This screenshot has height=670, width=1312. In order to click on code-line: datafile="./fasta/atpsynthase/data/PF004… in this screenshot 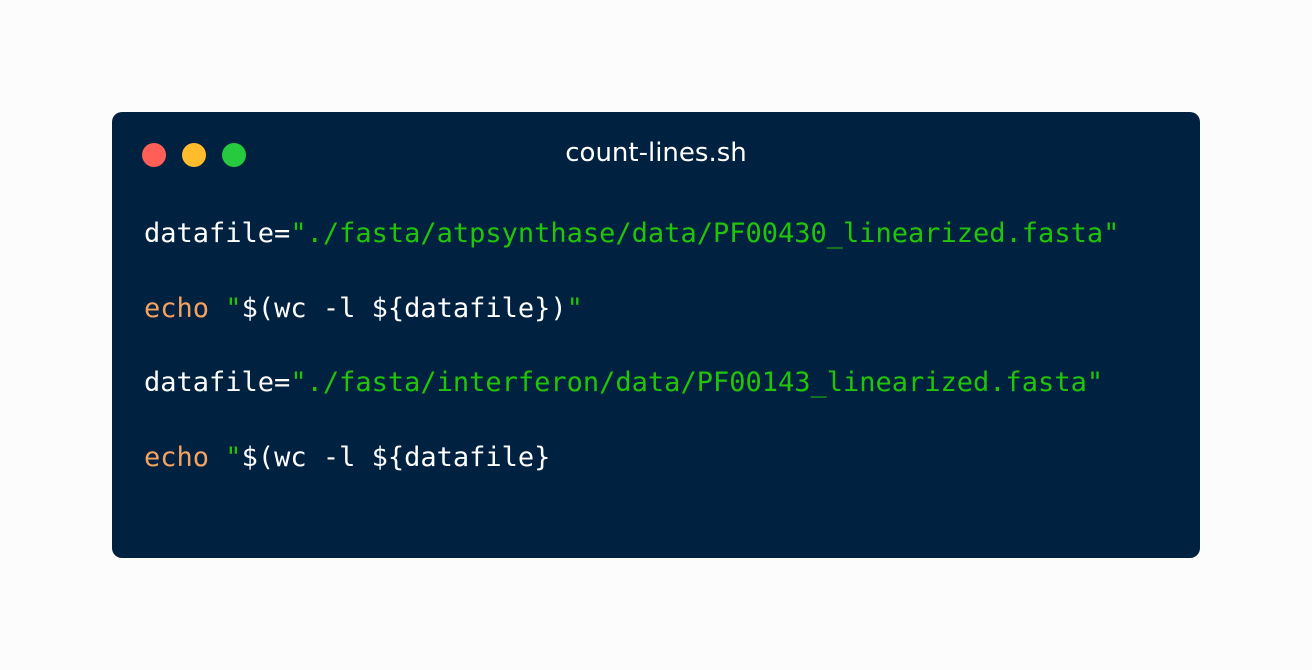, I will do `click(631, 251)`.